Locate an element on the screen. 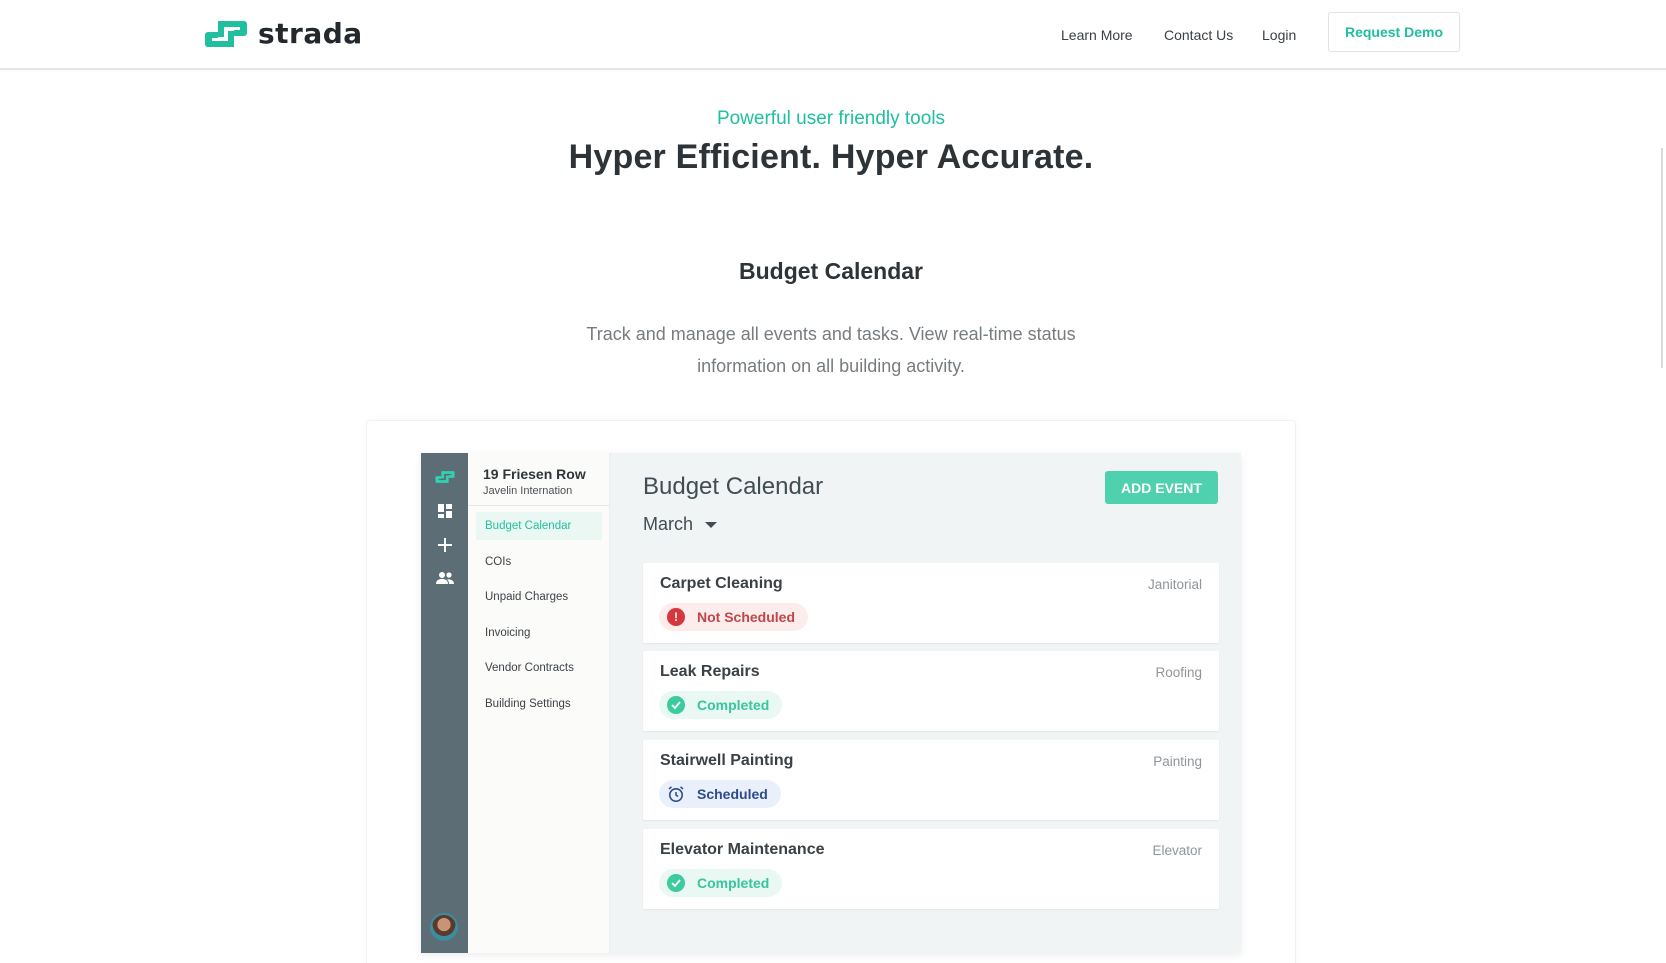  event-card: Stairwell Painting Painting Scheduled is located at coordinates (931, 780).